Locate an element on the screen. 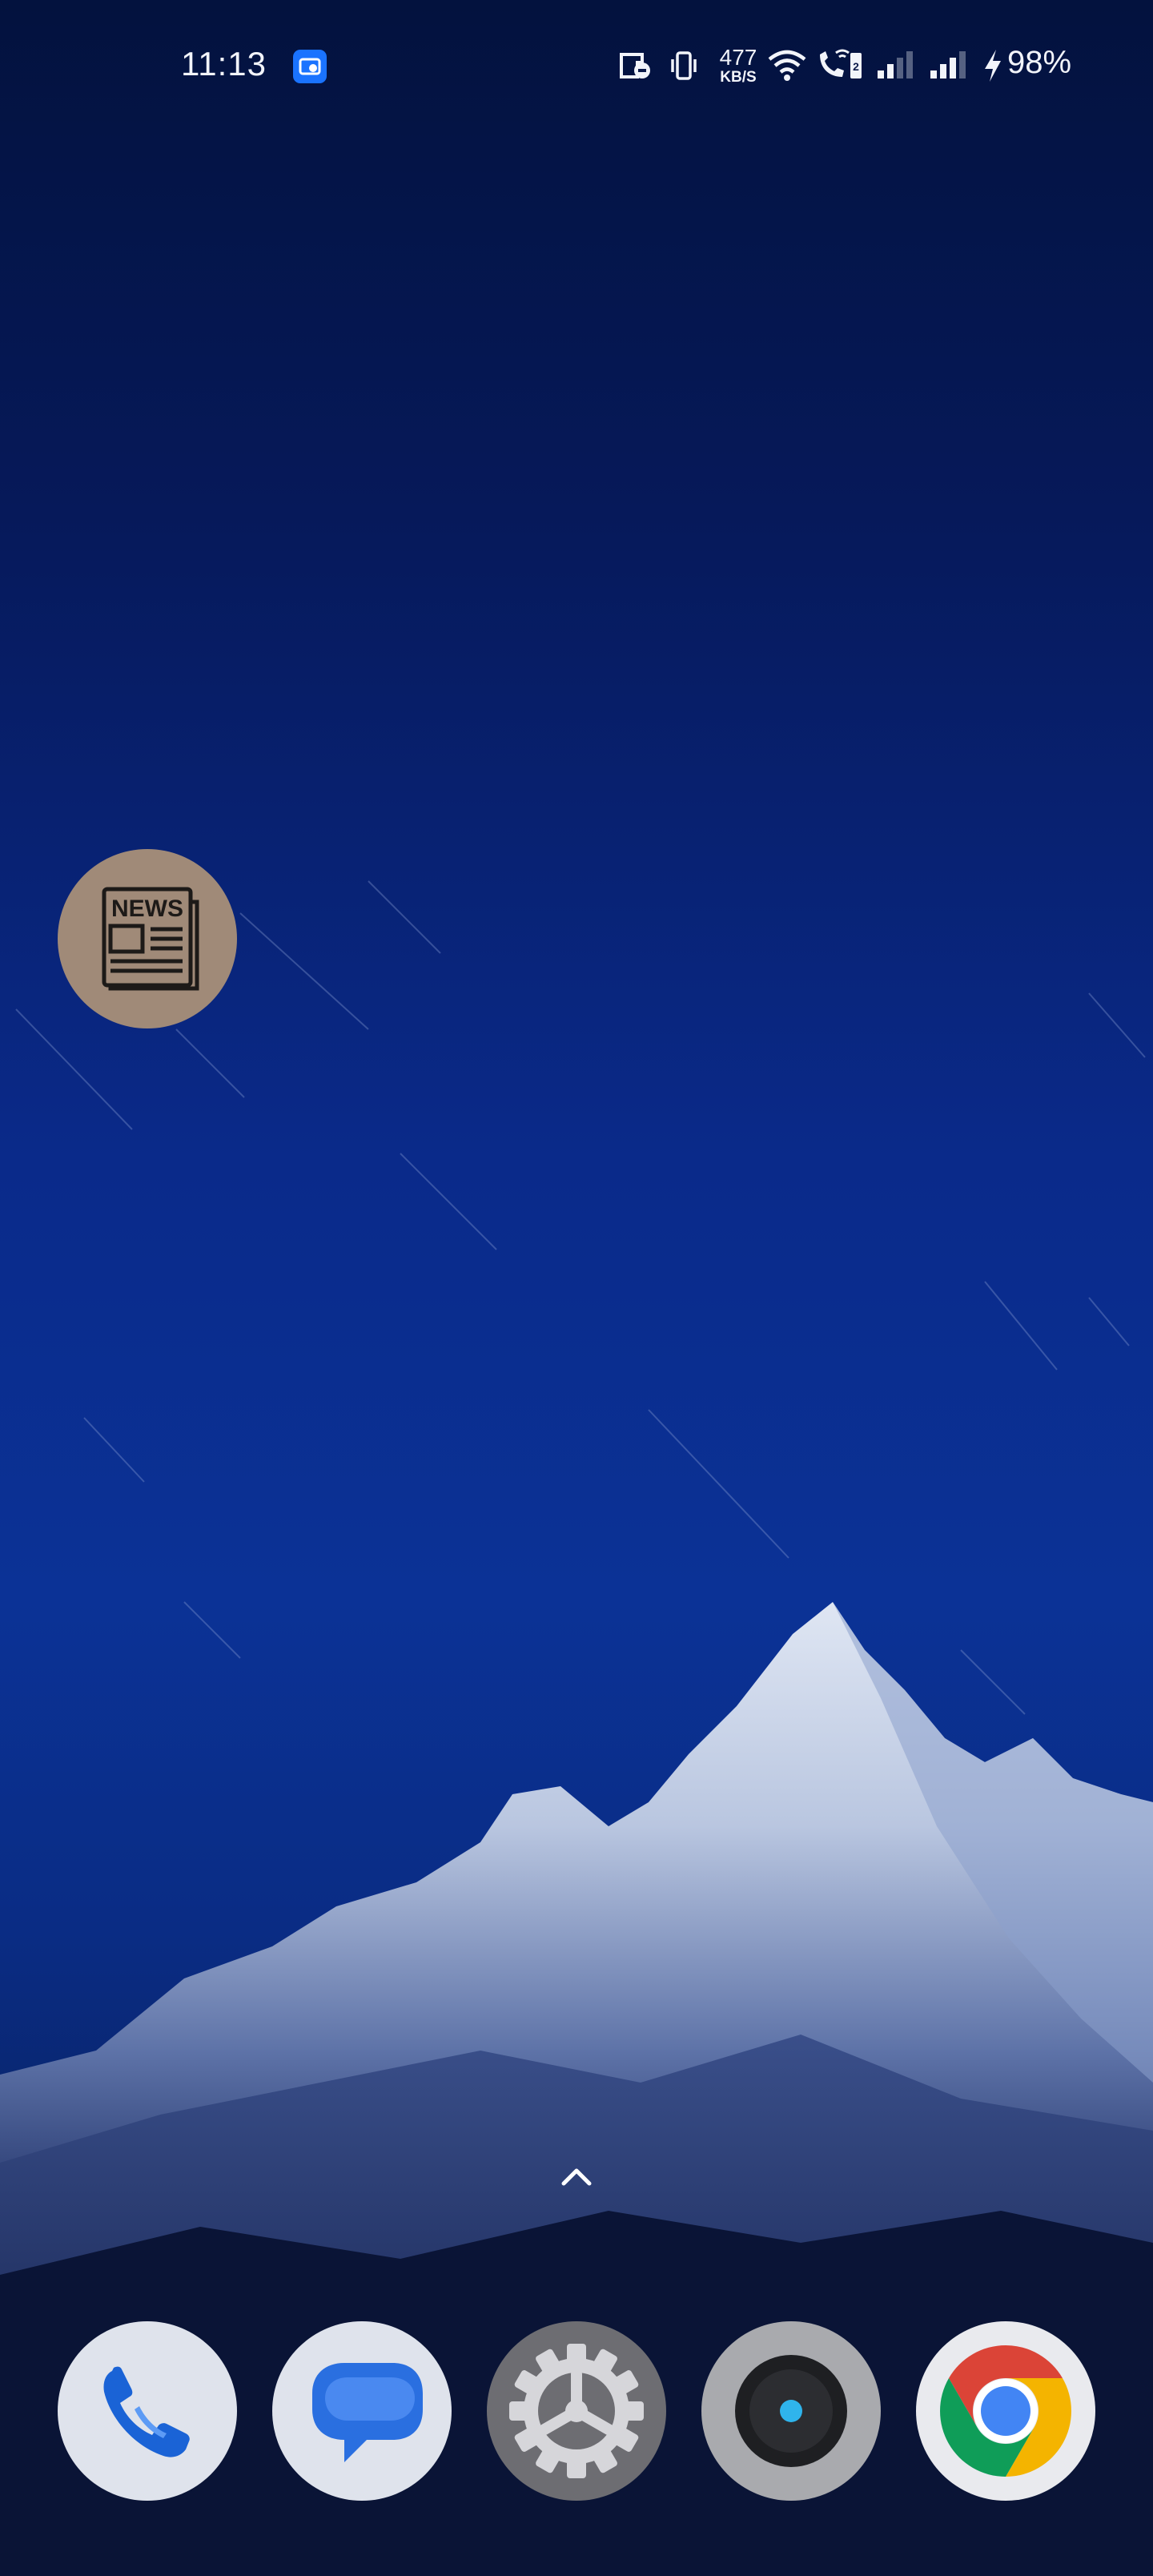  messages-app is located at coordinates (362, 2411).